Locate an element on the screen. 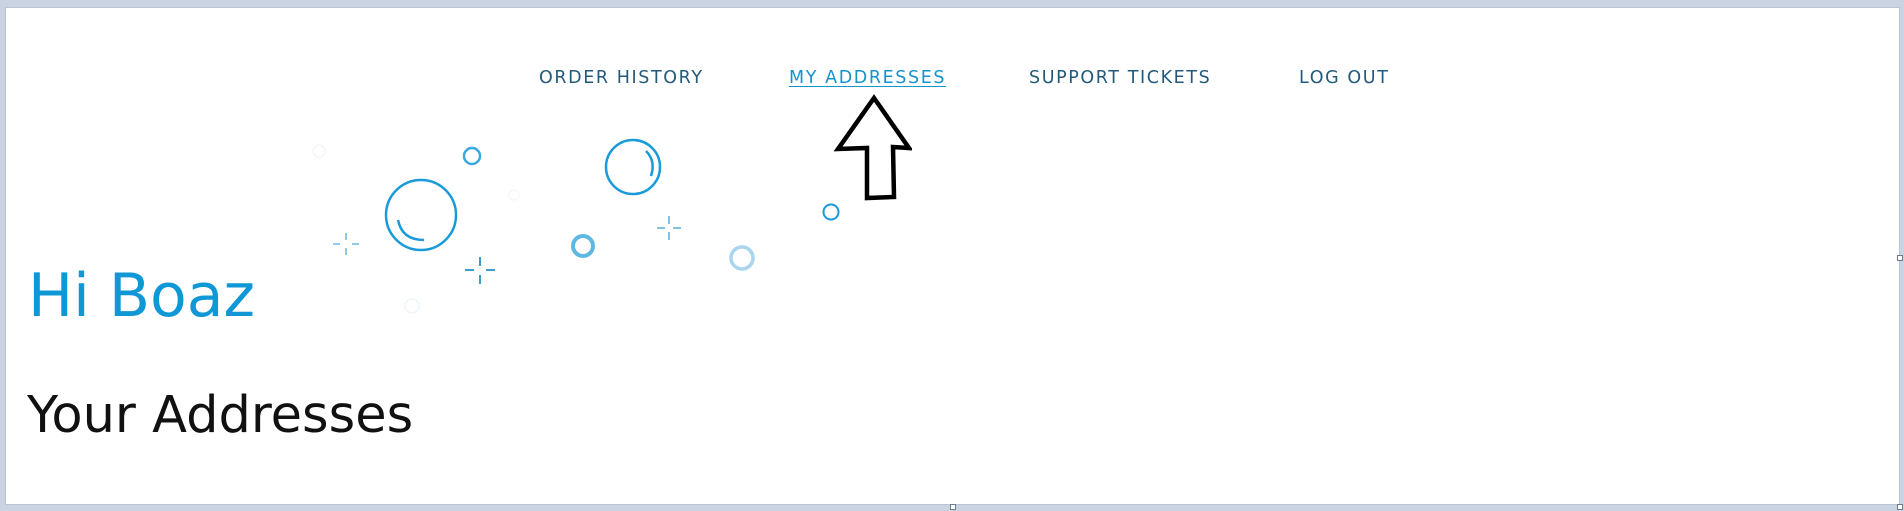 The width and height of the screenshot is (1904, 511). greeting: Hi Boaz is located at coordinates (141, 296).